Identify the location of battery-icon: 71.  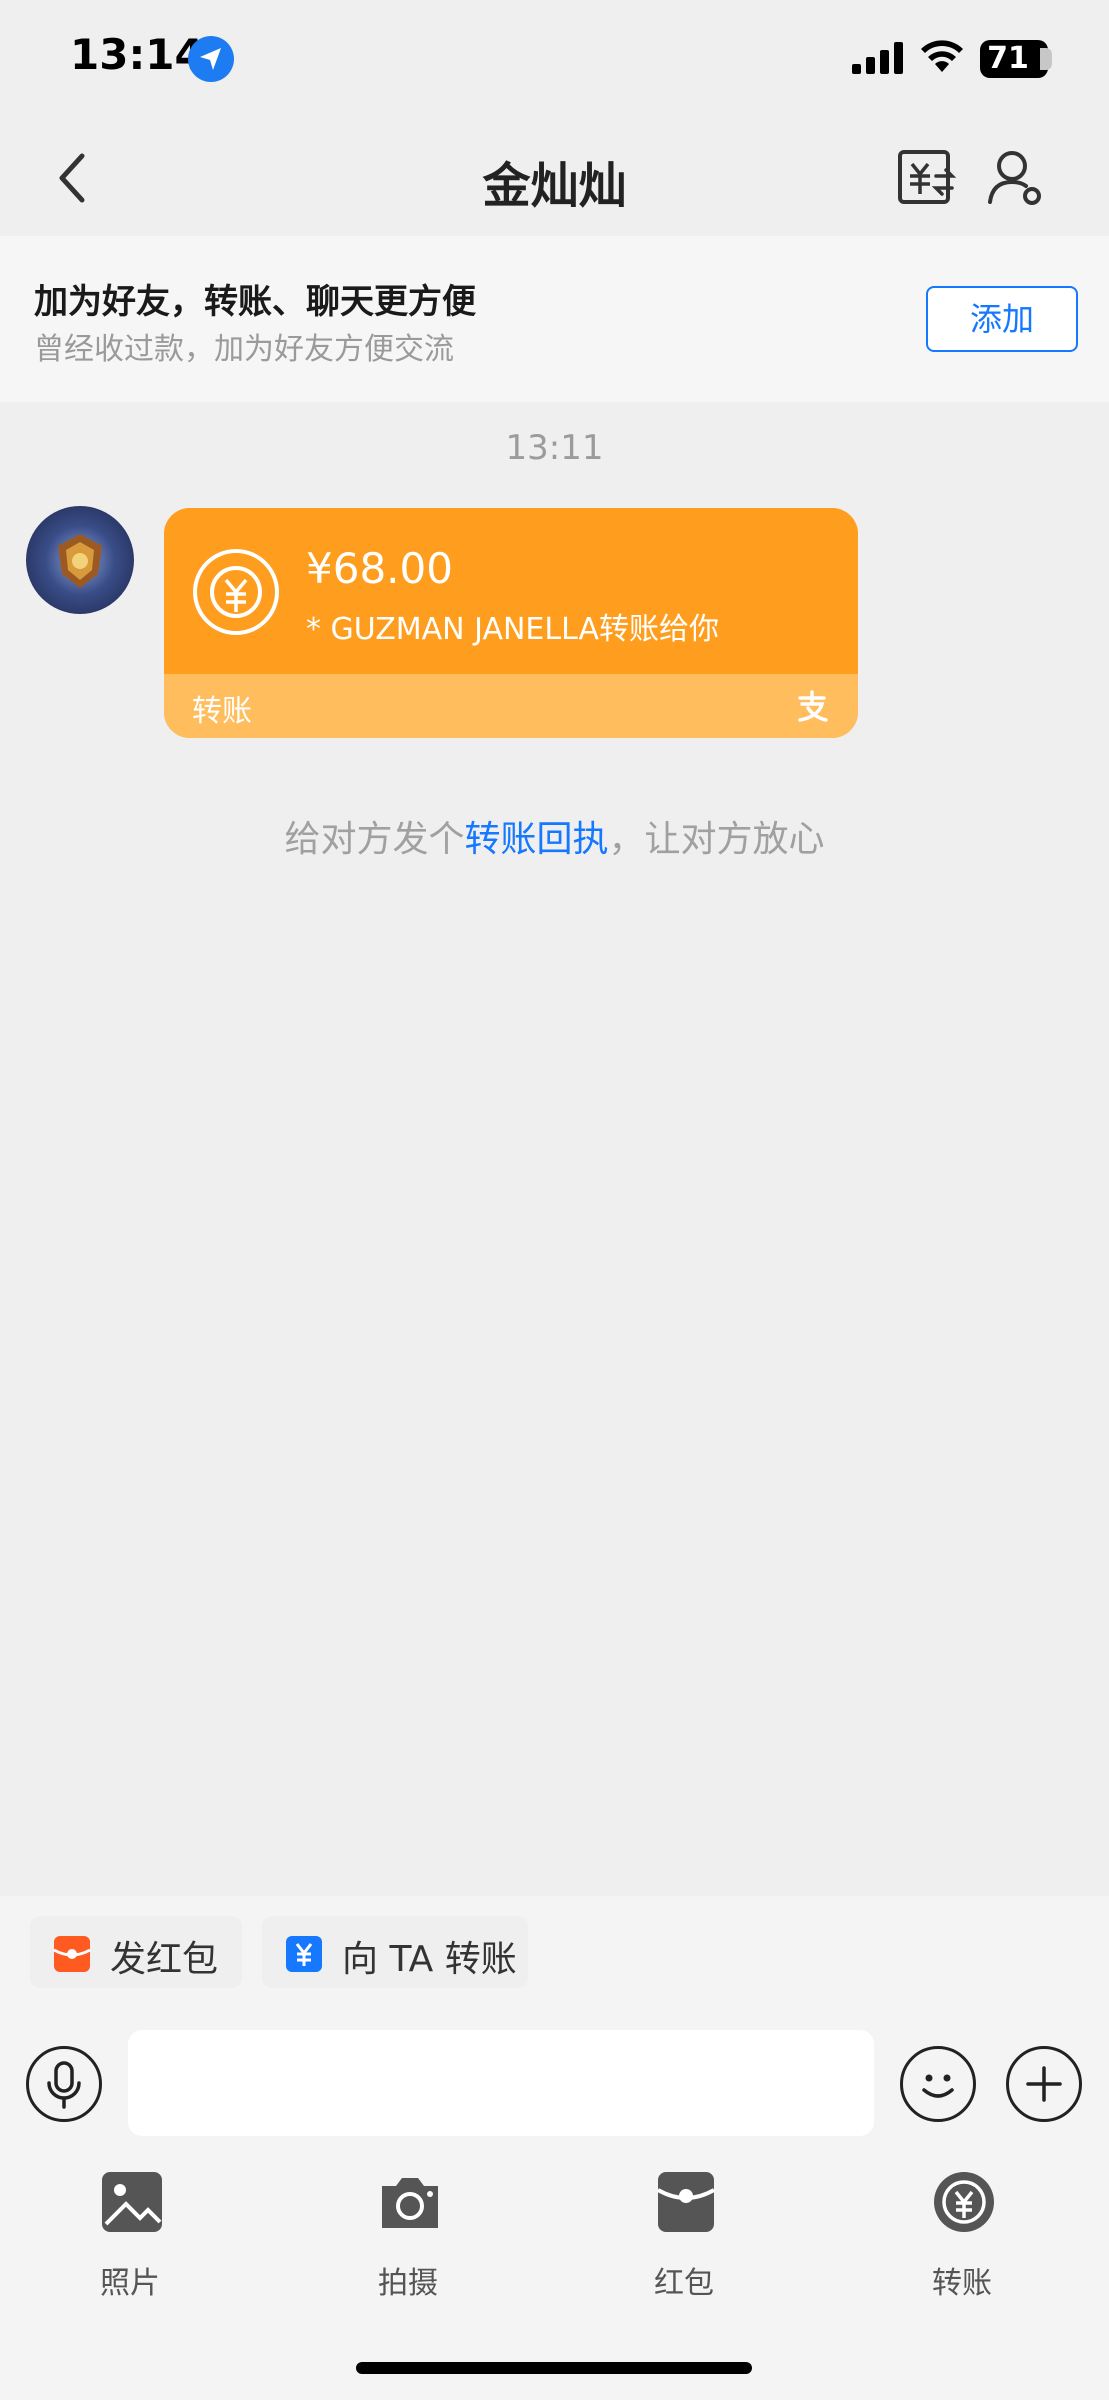
(1014, 59).